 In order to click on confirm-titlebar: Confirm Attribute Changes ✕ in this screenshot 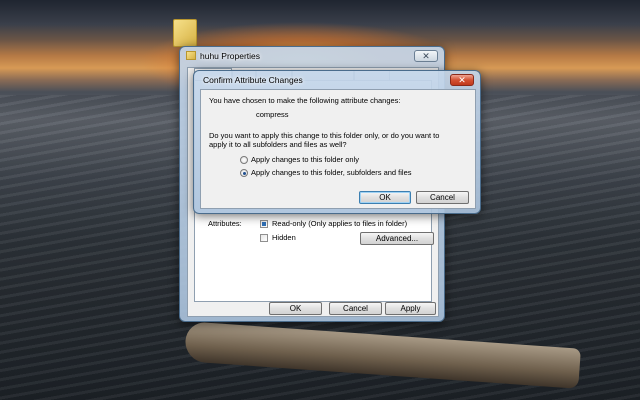, I will do `click(337, 80)`.